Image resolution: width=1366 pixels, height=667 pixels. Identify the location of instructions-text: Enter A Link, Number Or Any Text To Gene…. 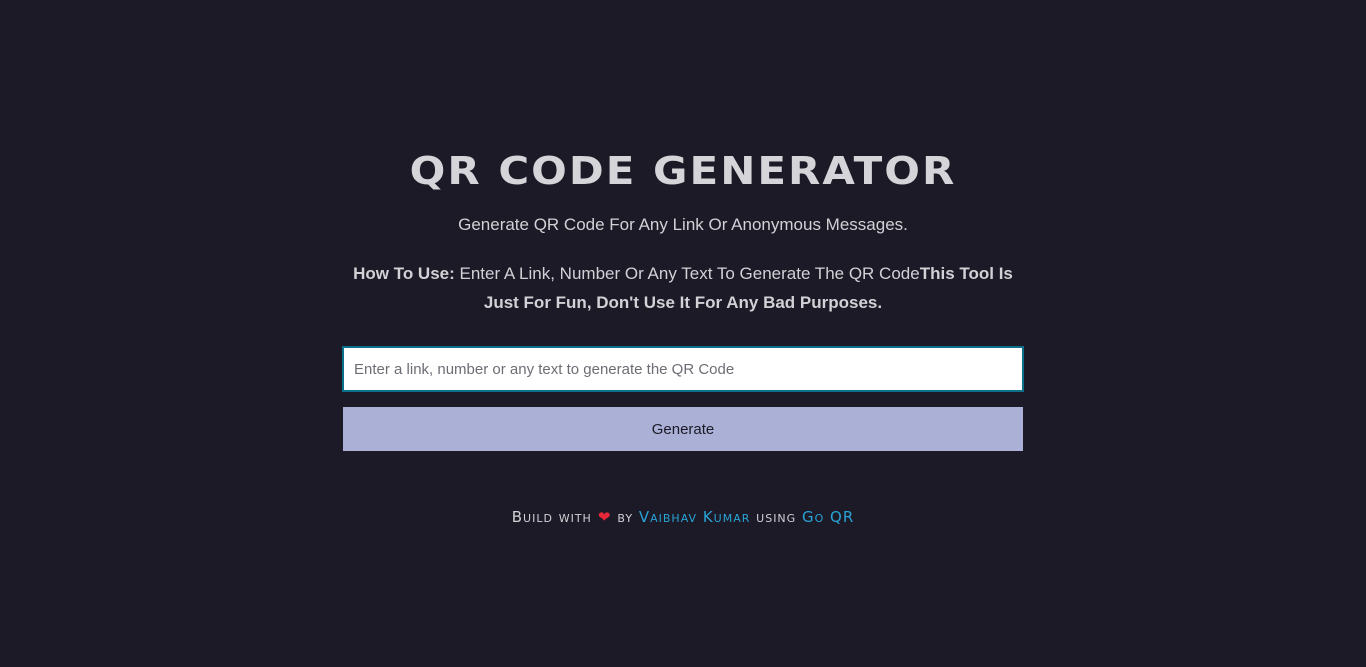
(687, 273).